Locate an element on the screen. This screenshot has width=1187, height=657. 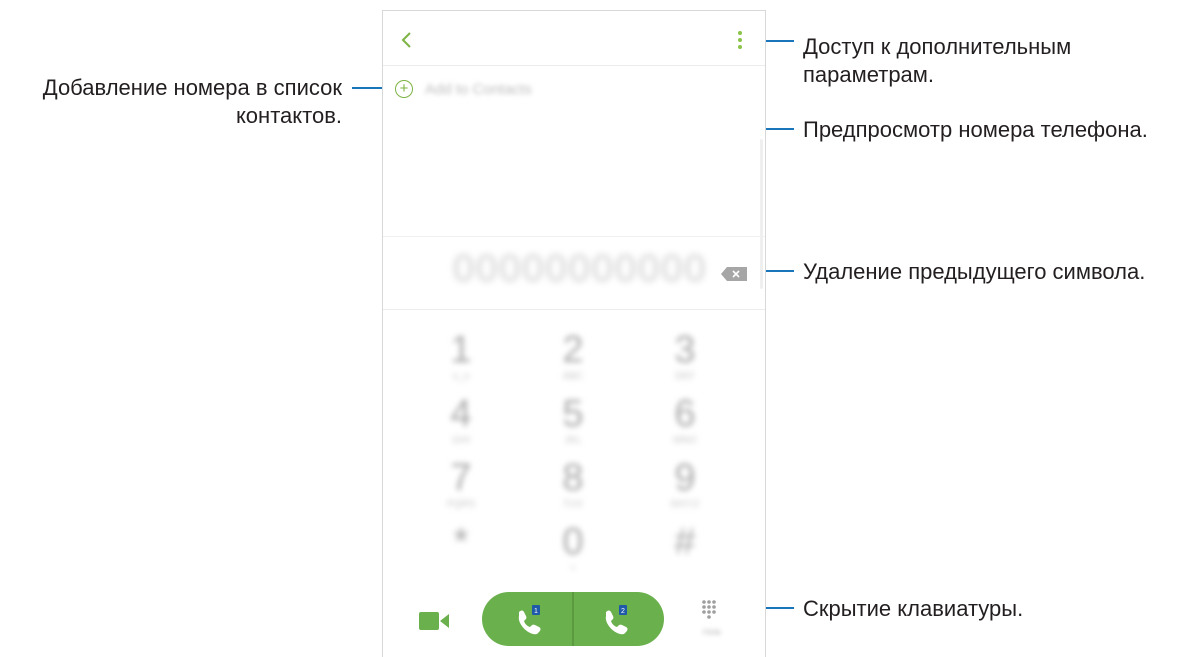
callout-hide-keypad: Скрытие клавиатуры. is located at coordinates (913, 608).